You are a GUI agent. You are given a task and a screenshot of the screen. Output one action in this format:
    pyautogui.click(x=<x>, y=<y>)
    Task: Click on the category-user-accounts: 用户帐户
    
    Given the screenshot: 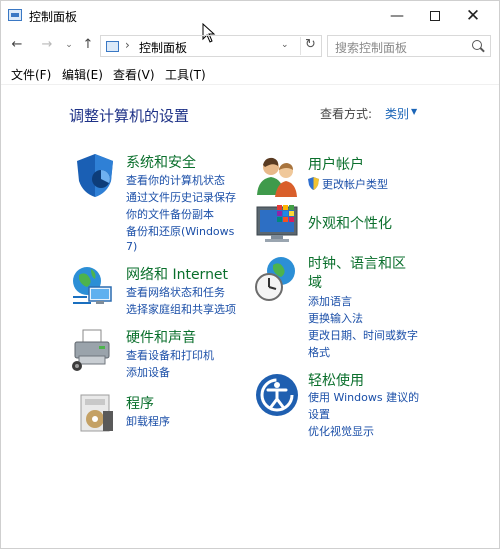 What is the action you would take?
    pyautogui.click(x=336, y=164)
    